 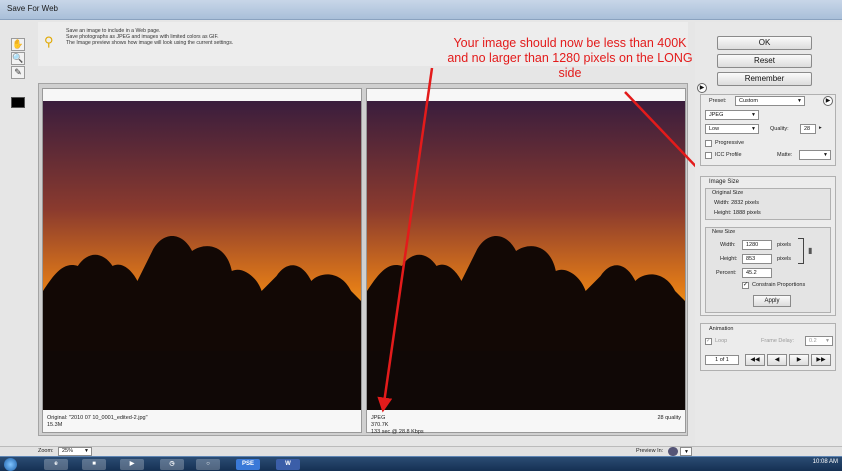 What do you see at coordinates (728, 245) in the screenshot?
I see `width-label: Width:` at bounding box center [728, 245].